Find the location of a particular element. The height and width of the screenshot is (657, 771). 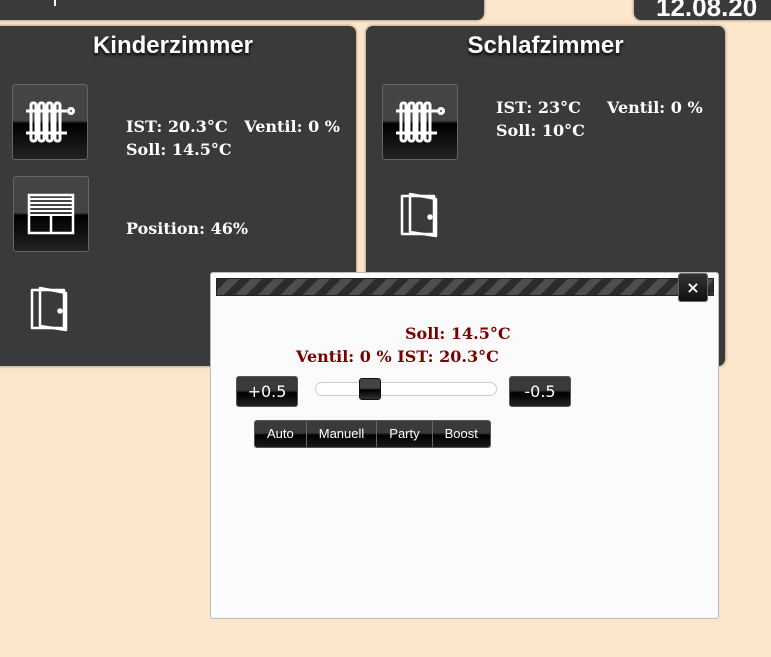

ist-value: IST: 23°C is located at coordinates (538, 107).